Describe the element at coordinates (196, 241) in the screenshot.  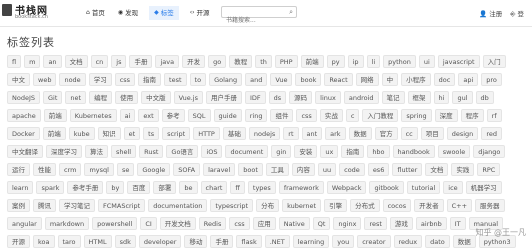
I see `tag-link: 移动` at that location.